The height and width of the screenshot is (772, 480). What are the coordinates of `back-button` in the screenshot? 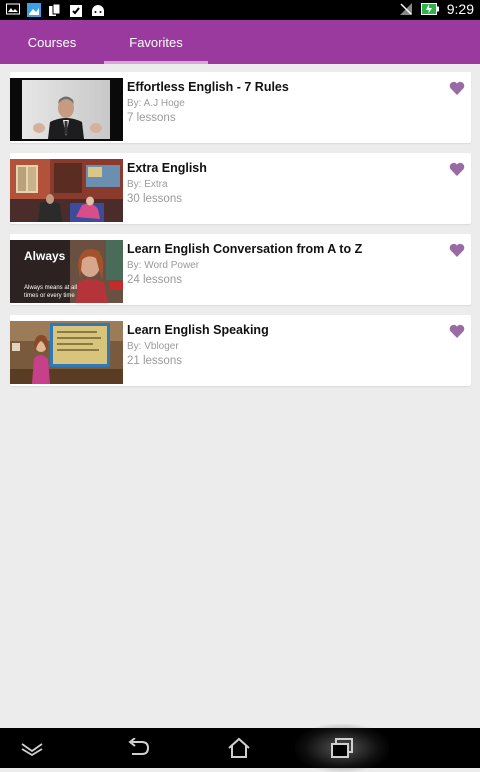 It's located at (138, 748).